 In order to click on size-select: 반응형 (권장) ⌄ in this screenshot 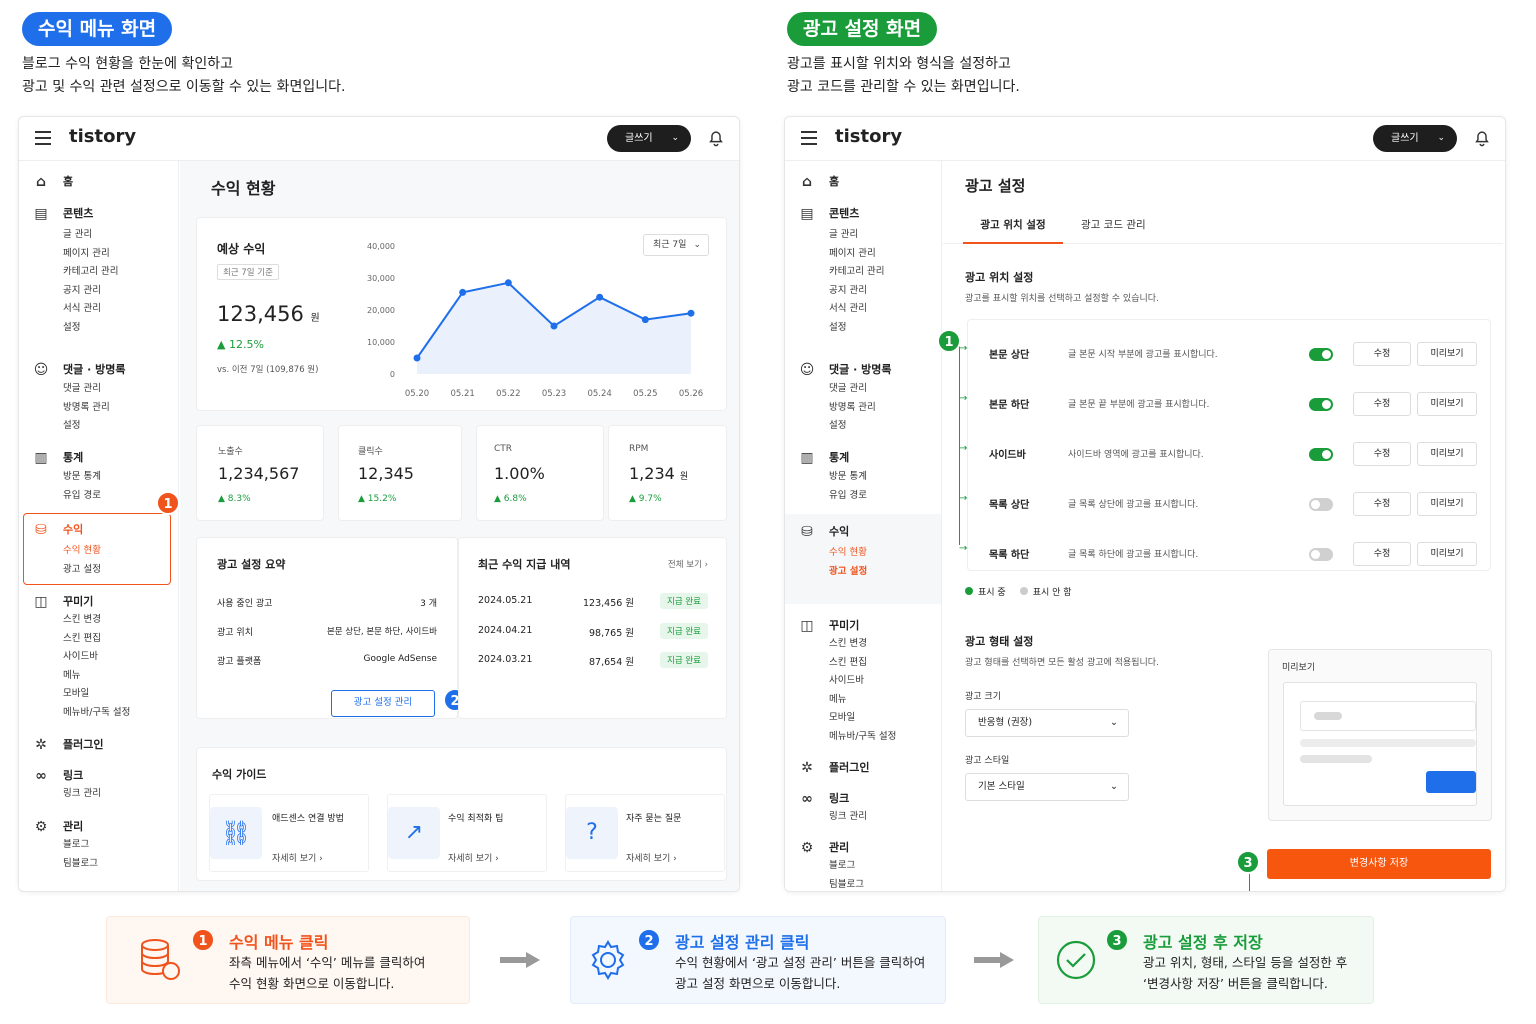, I will do `click(1047, 723)`.